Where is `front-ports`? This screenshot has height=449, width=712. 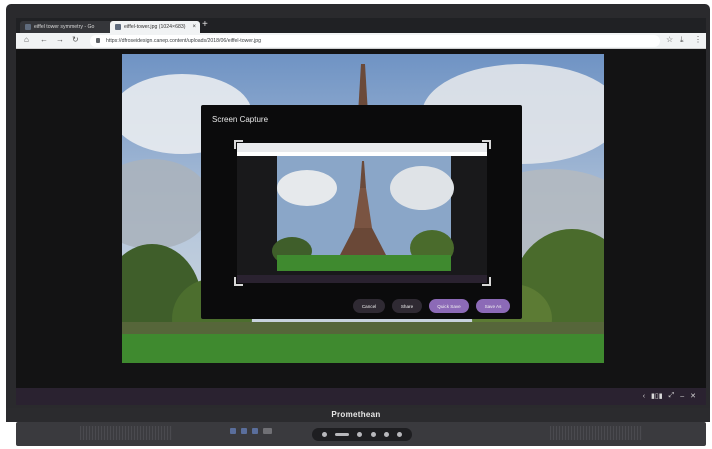 front-ports is located at coordinates (251, 431).